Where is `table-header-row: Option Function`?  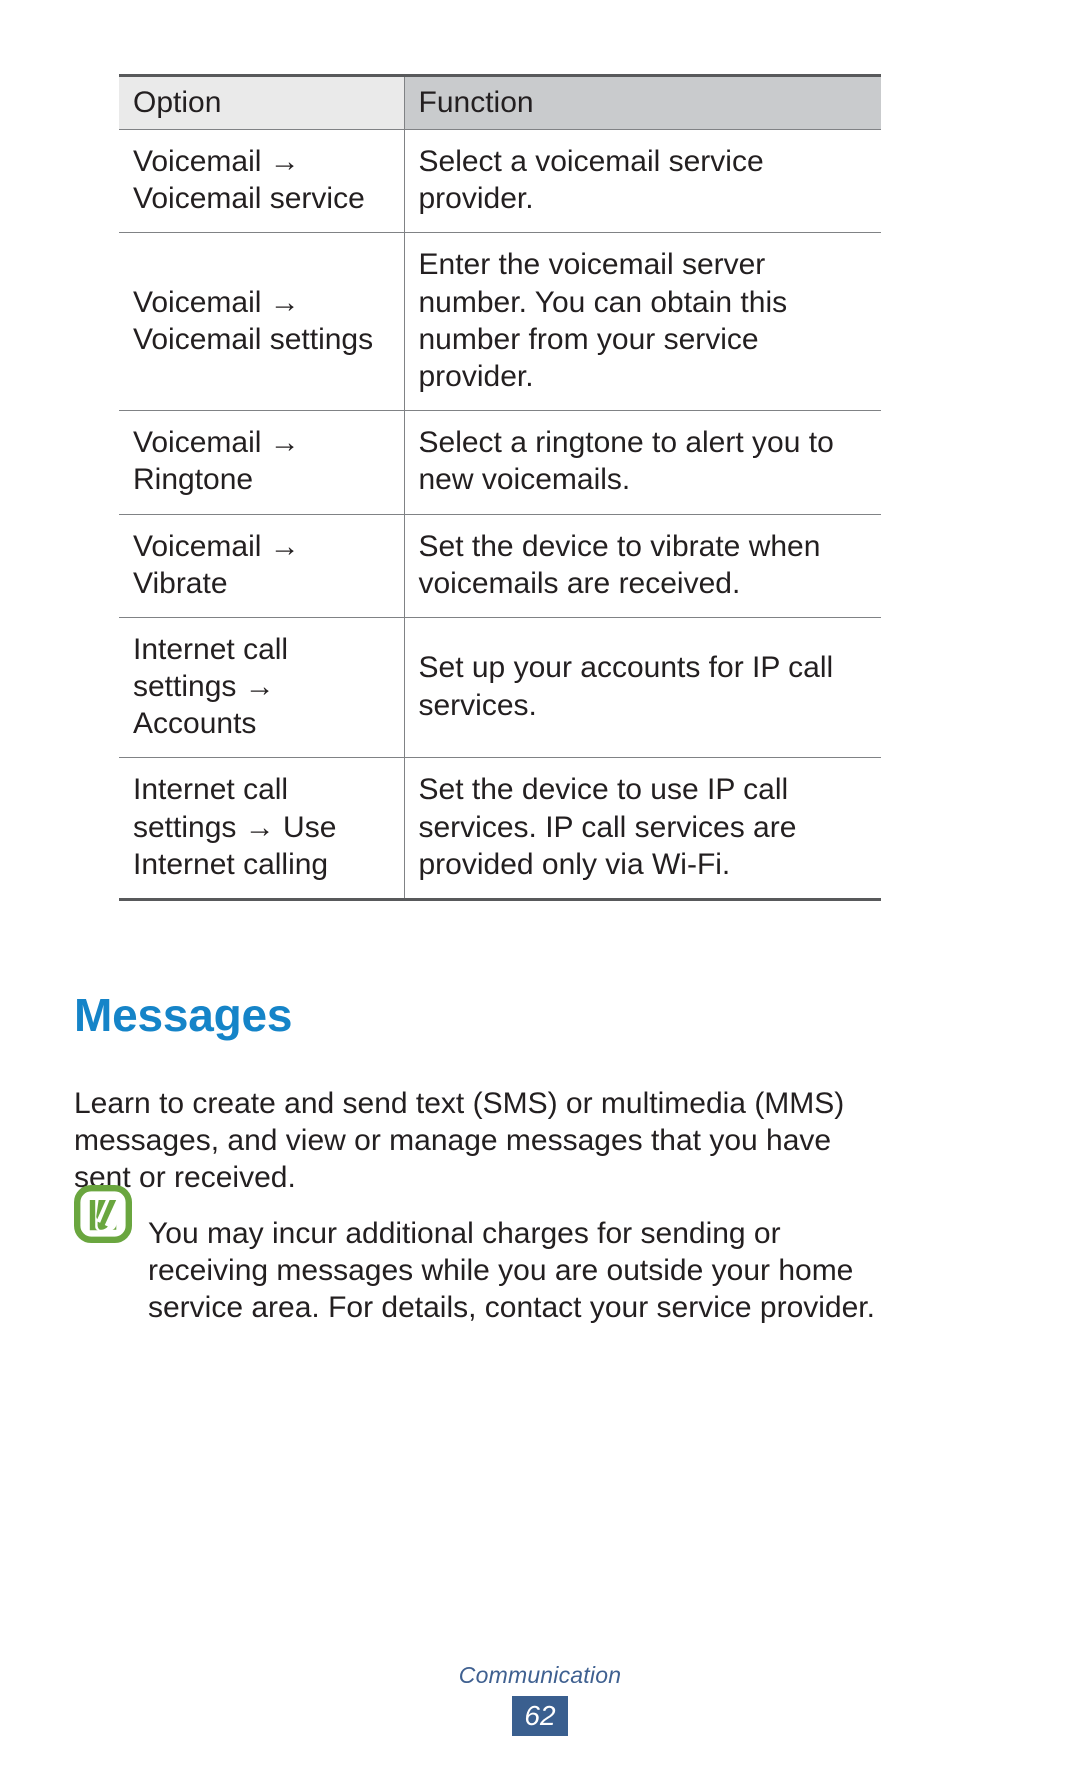 table-header-row: Option Function is located at coordinates (500, 102).